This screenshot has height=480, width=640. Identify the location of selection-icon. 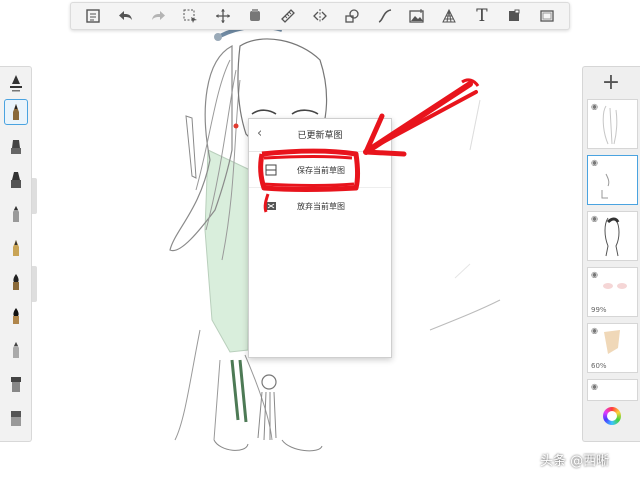
(190, 16).